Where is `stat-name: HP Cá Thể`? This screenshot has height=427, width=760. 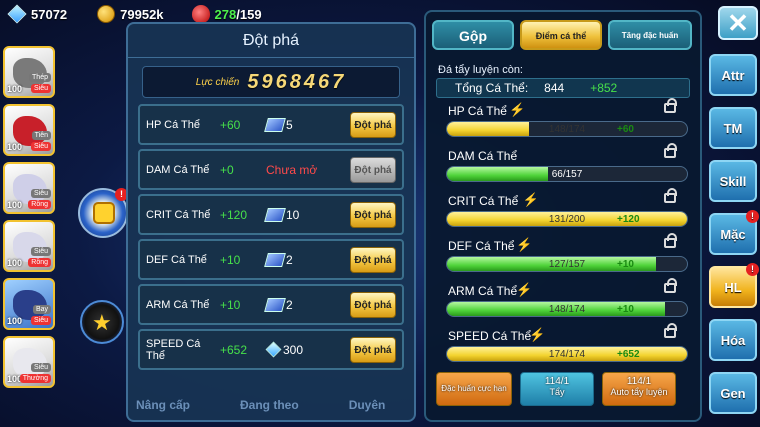
stat-name: HP Cá Thể is located at coordinates (173, 124).